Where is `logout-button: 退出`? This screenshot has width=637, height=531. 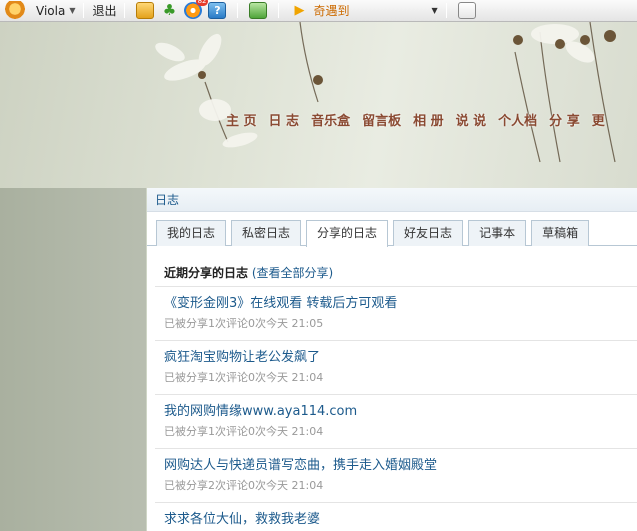 logout-button: 退出 is located at coordinates (104, 10).